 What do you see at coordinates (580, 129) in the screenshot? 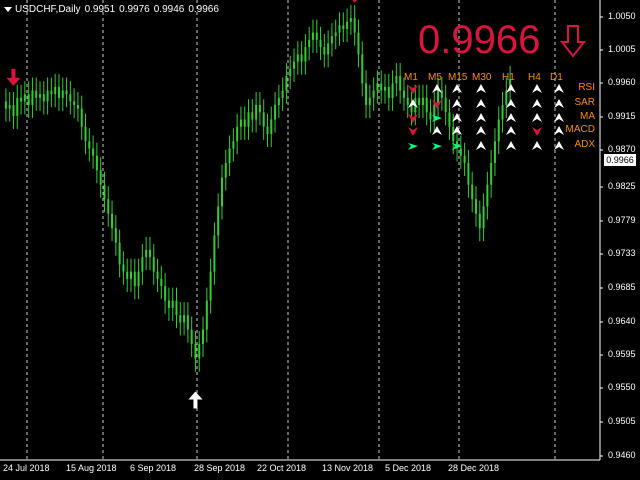
I see `indicator-label: MACD` at bounding box center [580, 129].